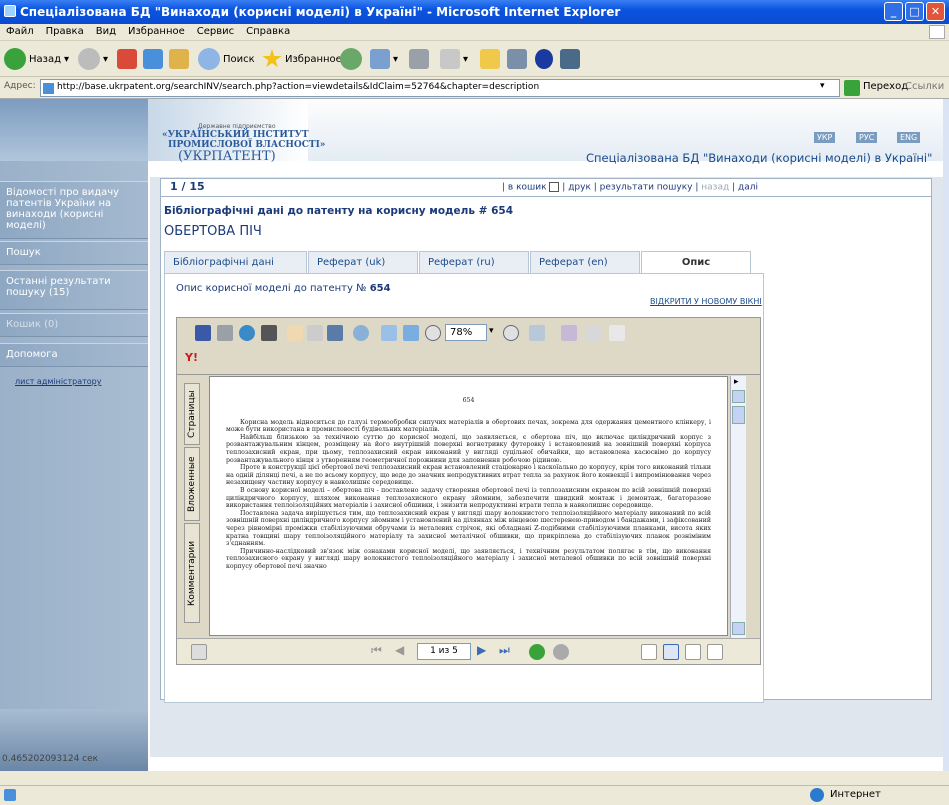  I want to click on browser-toolbar: Назад ▾ ▾ Поиск Избранное ▾ ▾, so click(474, 59).